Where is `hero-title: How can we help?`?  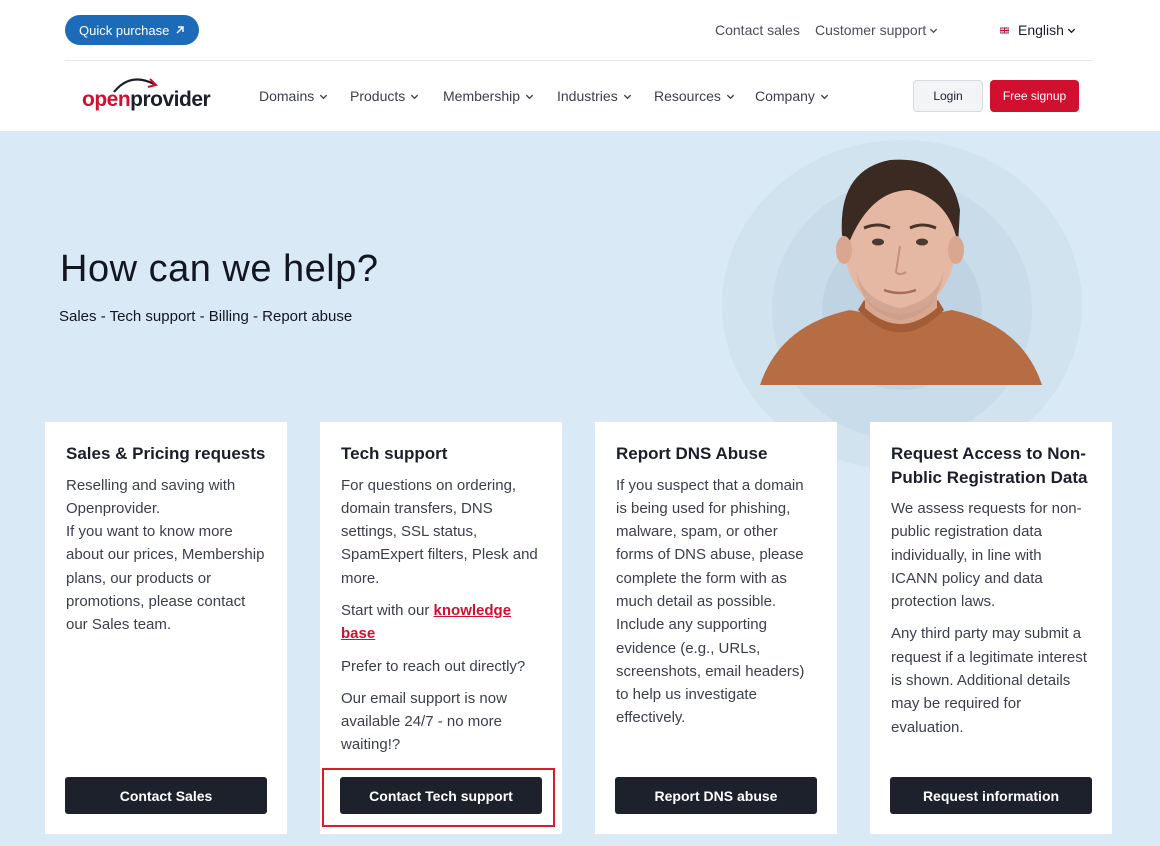
hero-title: How can we help? is located at coordinates (219, 269).